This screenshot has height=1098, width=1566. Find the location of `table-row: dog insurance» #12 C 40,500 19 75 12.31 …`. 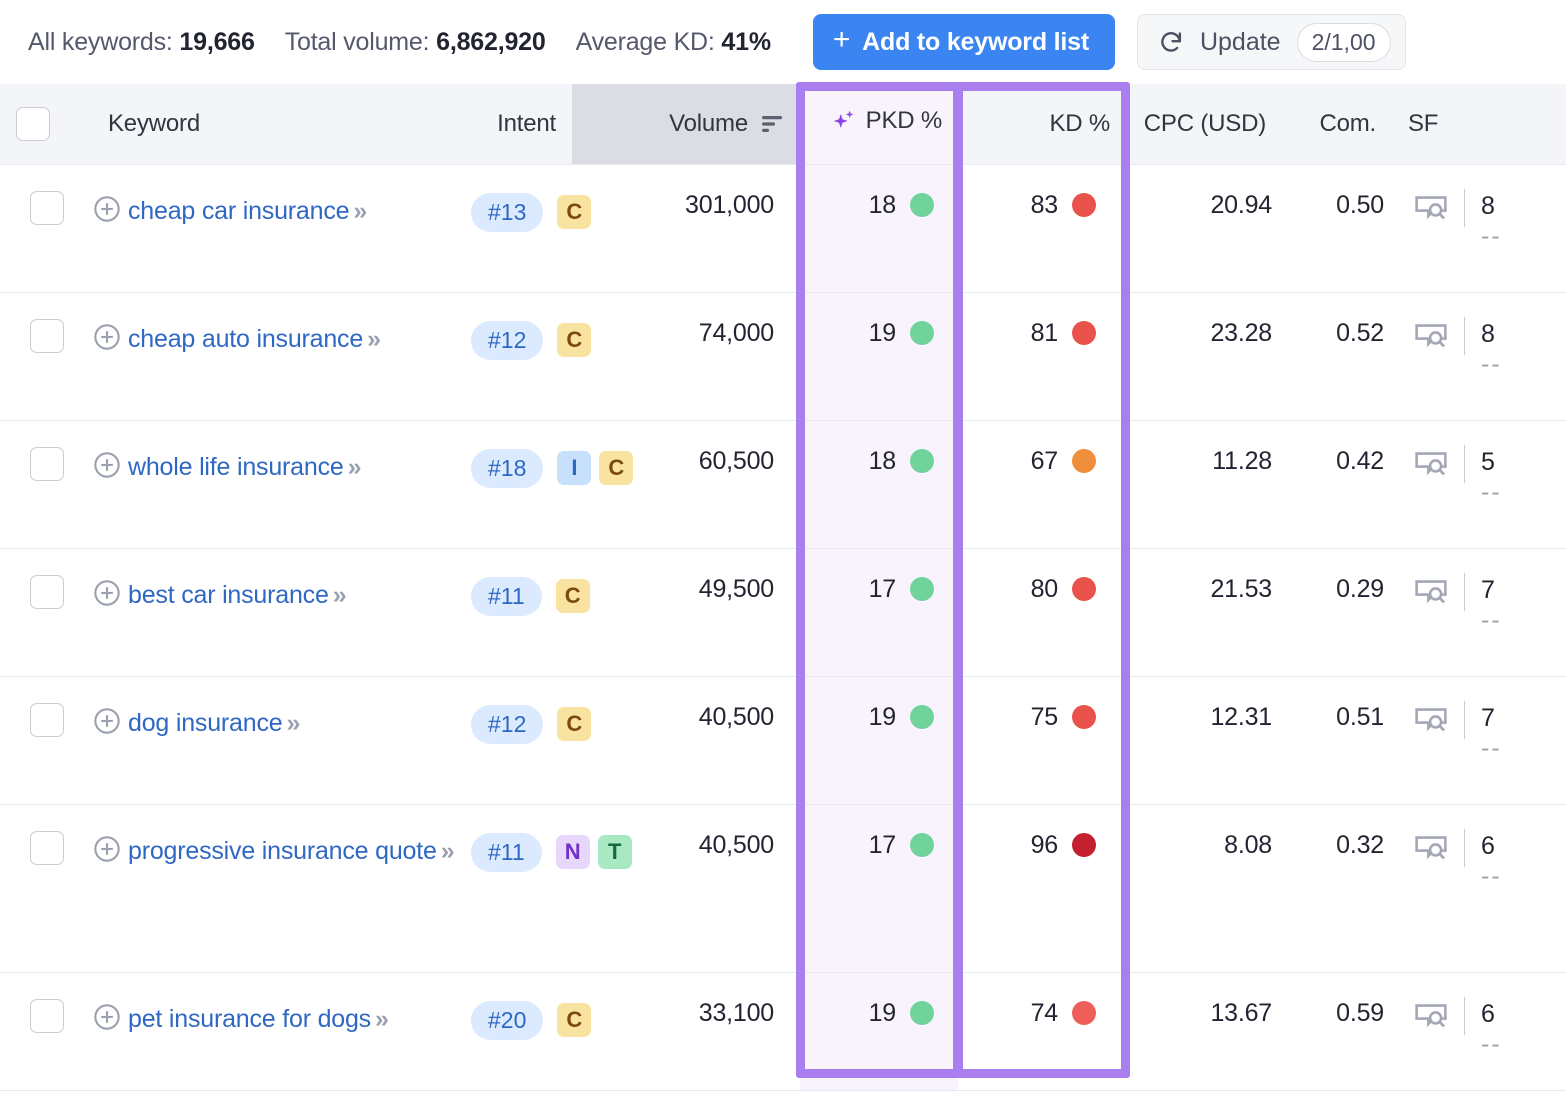

table-row: dog insurance» #12 C 40,500 19 75 12.31 … is located at coordinates (783, 740).